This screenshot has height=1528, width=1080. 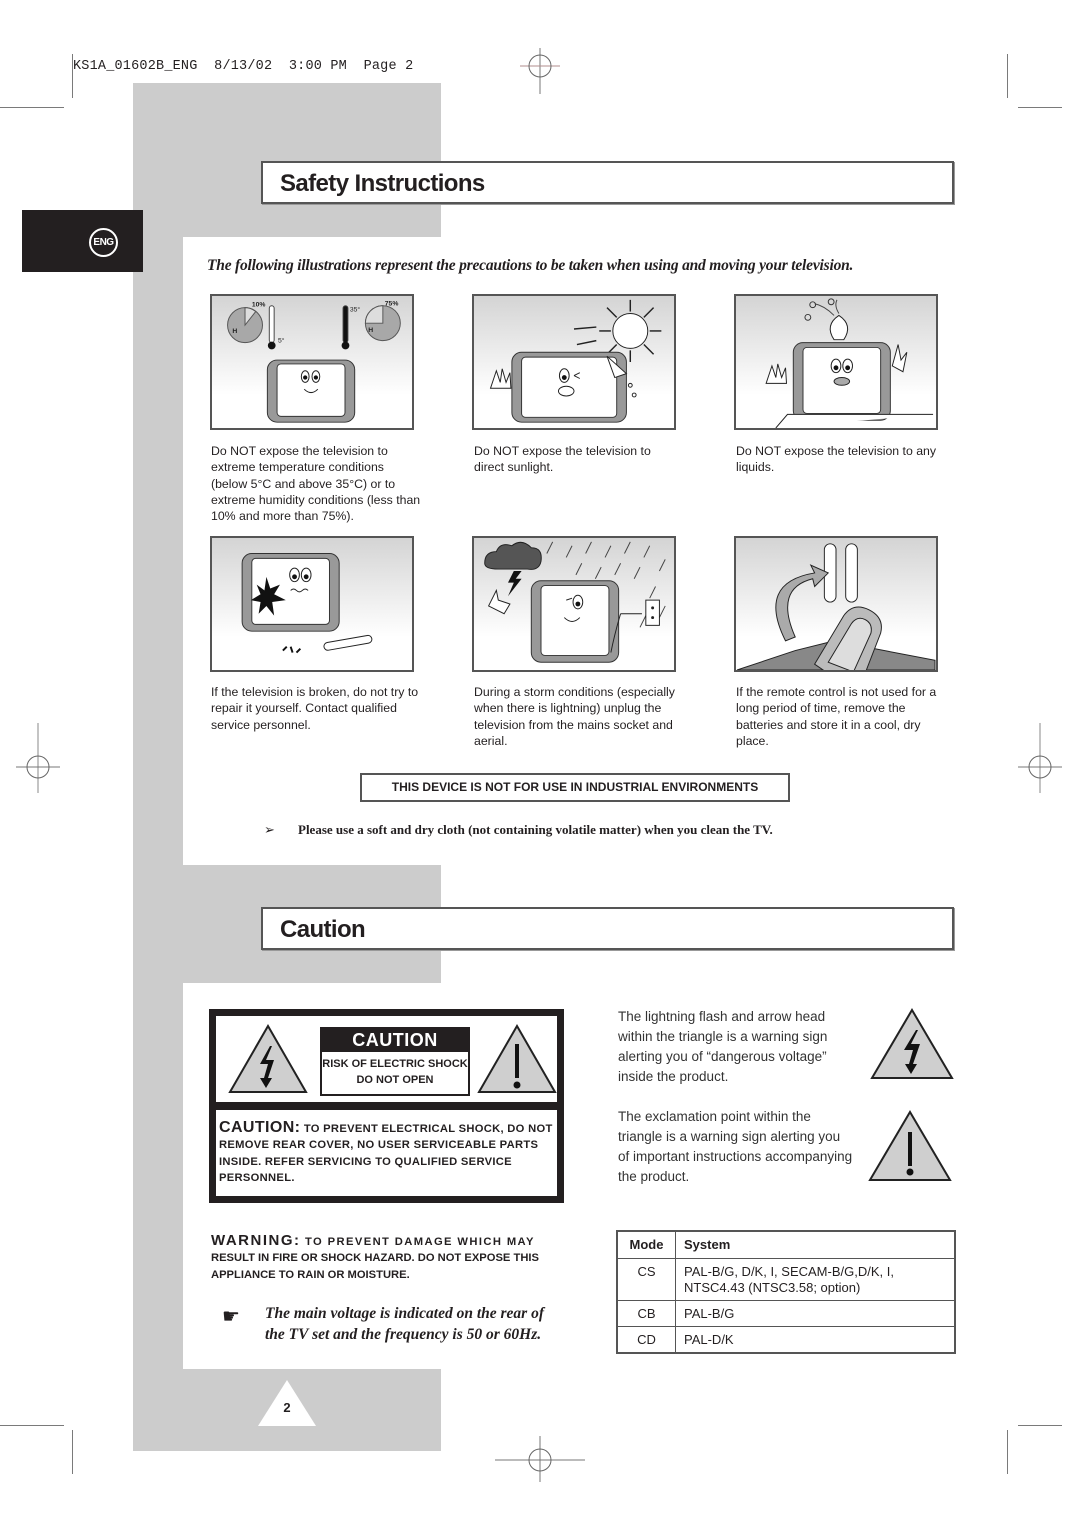 What do you see at coordinates (540, 1459) in the screenshot?
I see `registration-mark-bottom` at bounding box center [540, 1459].